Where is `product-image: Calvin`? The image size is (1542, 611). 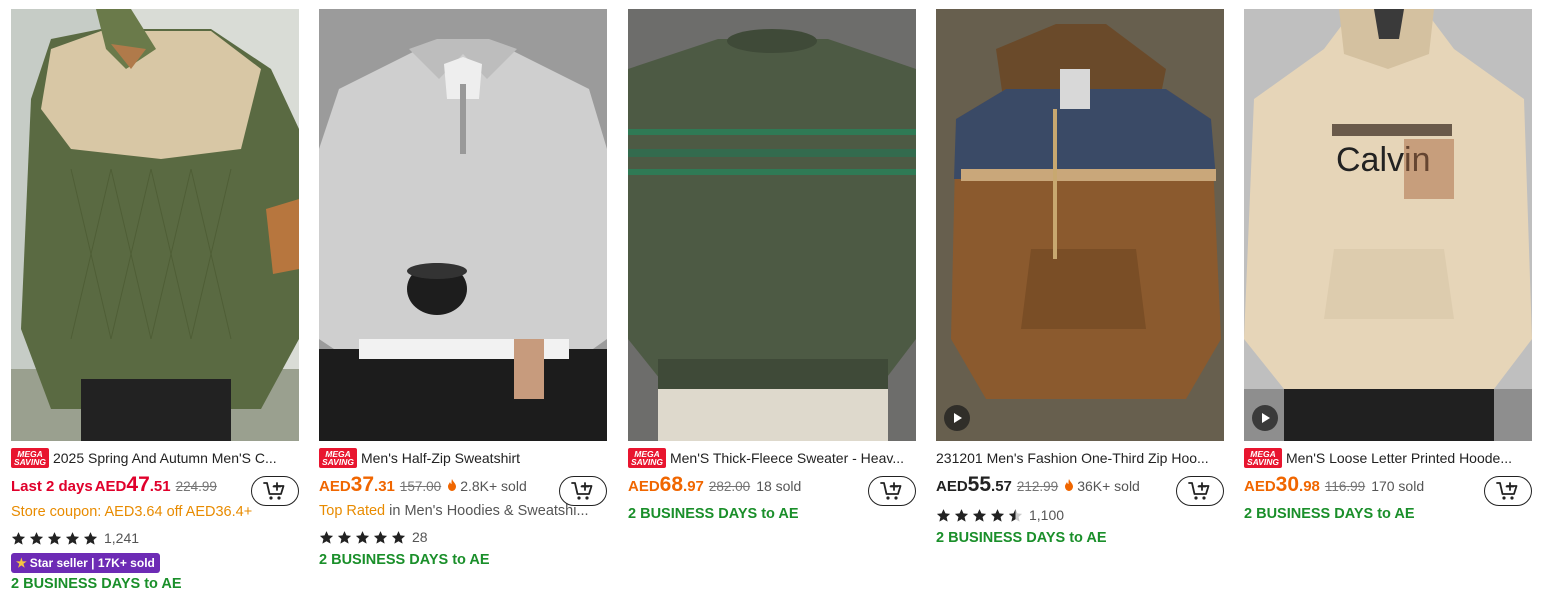 product-image: Calvin is located at coordinates (1388, 225).